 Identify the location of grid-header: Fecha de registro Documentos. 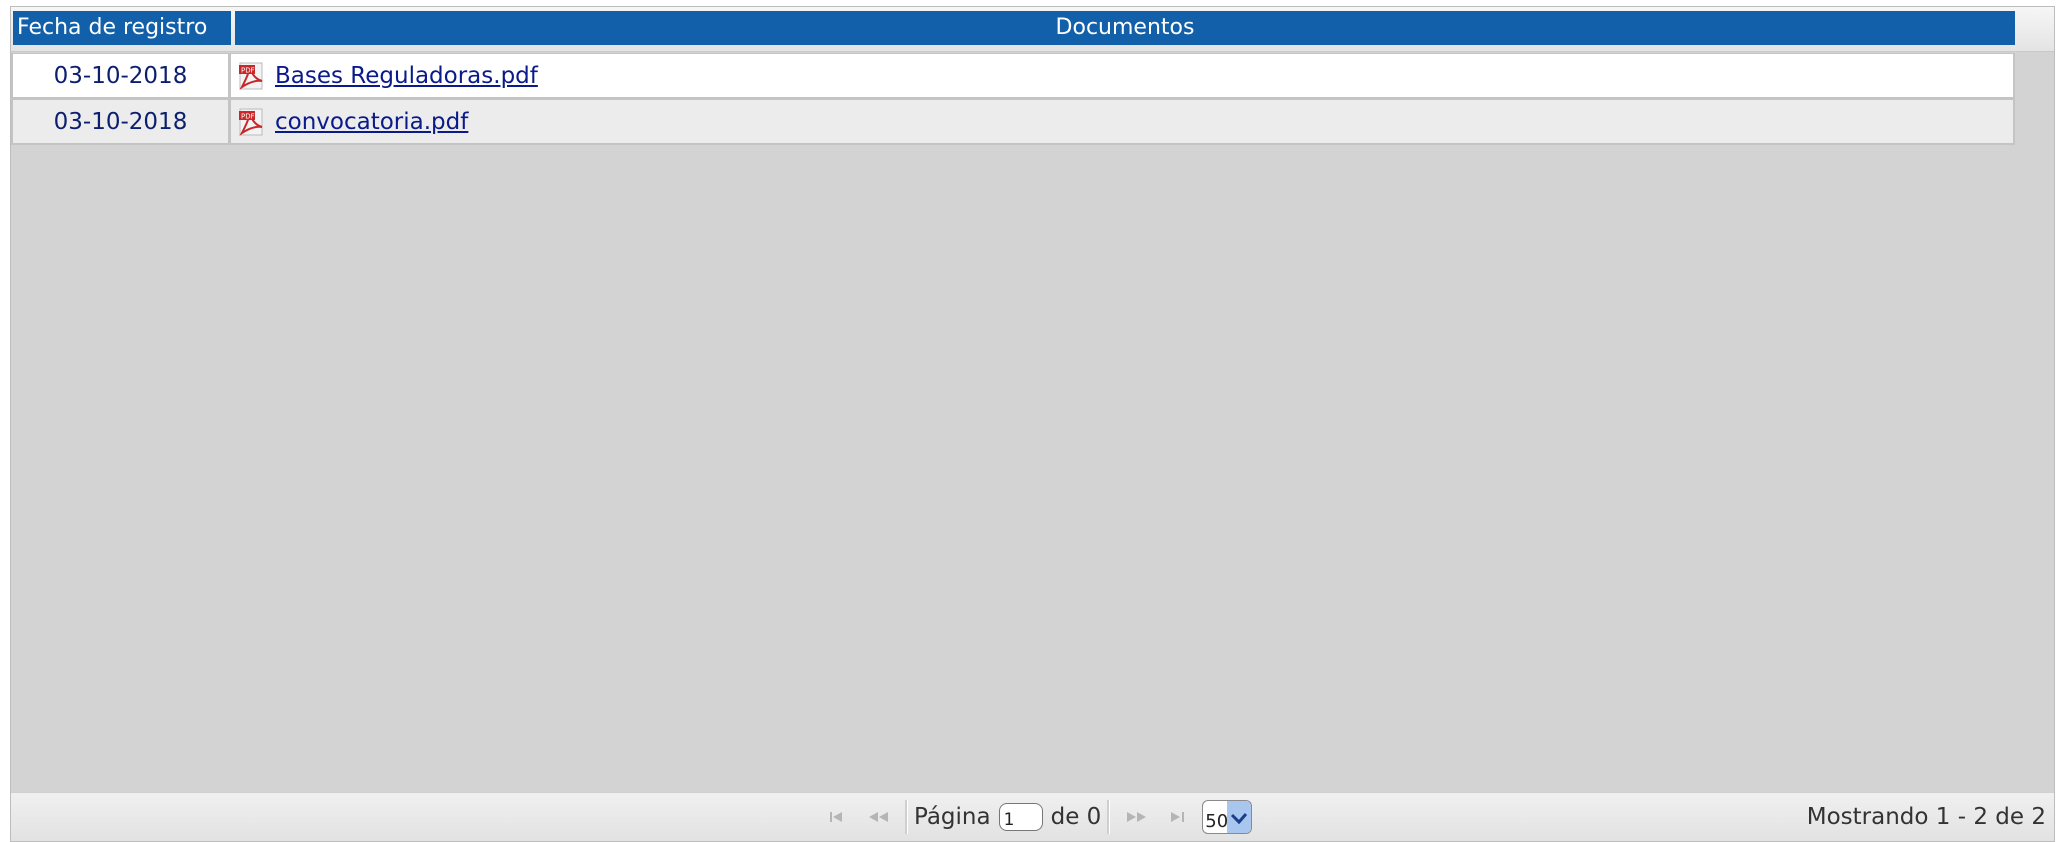
(1032, 29).